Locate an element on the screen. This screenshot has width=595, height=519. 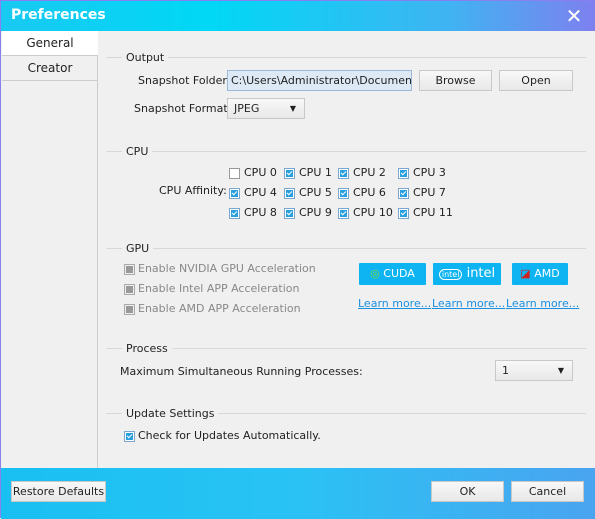
snapshot-folder-input: C:\Users\Administrator\Documents\A is located at coordinates (319, 80).